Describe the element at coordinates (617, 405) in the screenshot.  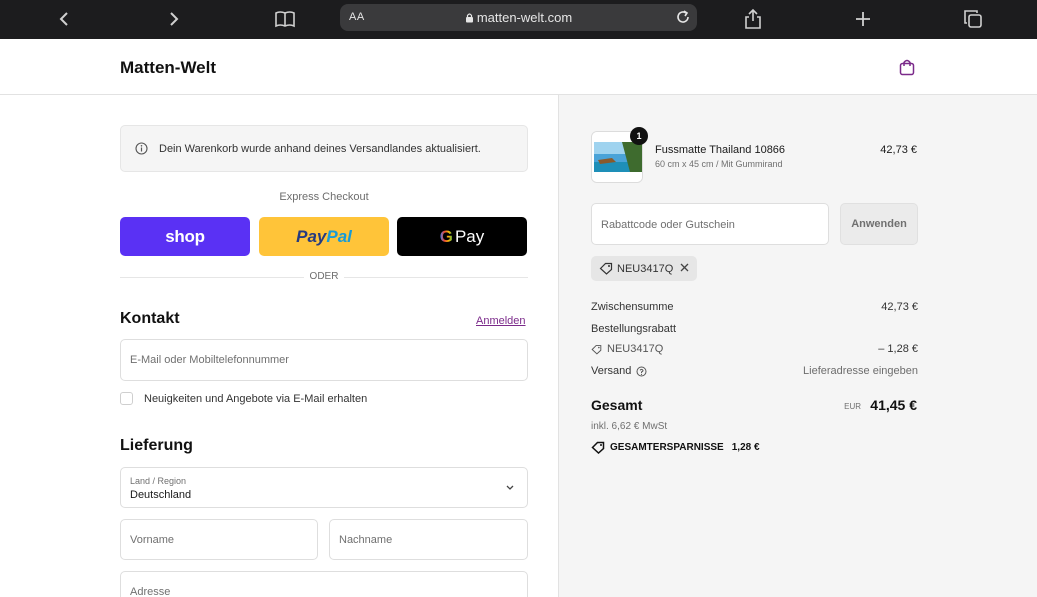
I see `total-label: Gesamt` at that location.